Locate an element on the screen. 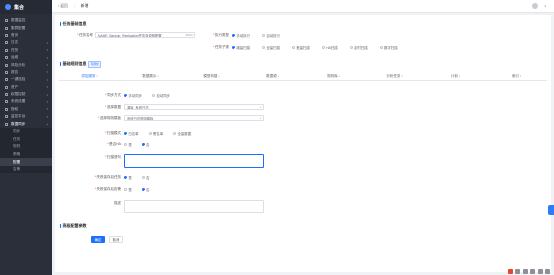 The width and height of the screenshot is (554, 275). sidebar-item-asset: 资产 ▾ is located at coordinates (26, 87).